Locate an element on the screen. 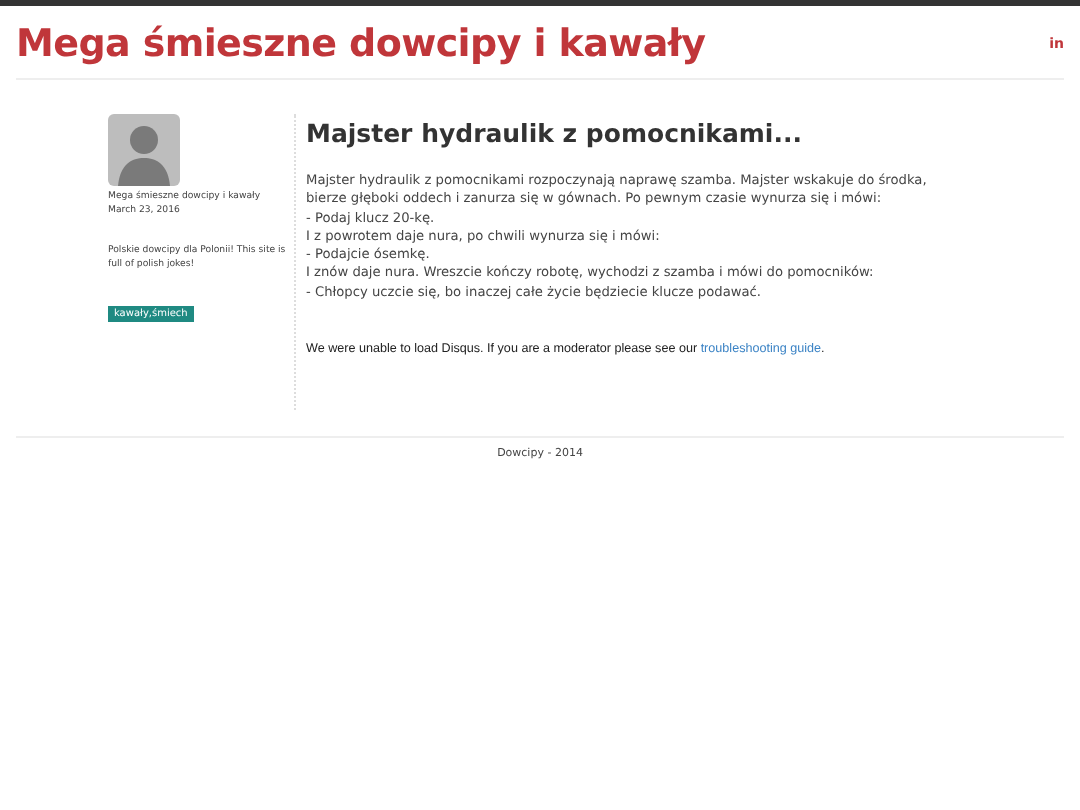  site-title: Mega śmieszne dowcipy i kawały is located at coordinates (361, 44).